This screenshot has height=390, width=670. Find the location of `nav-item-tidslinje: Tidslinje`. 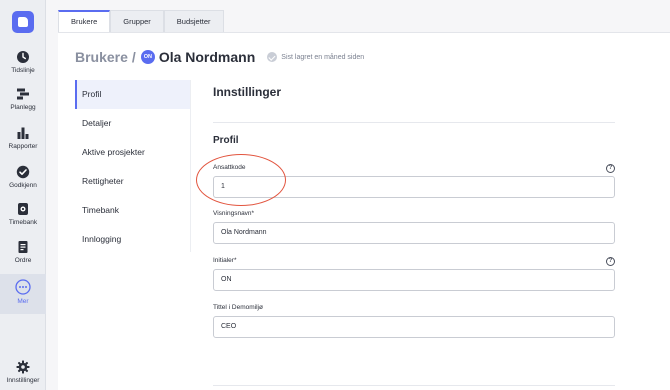

nav-item-tidslinje: Tidslinje is located at coordinates (23, 68).